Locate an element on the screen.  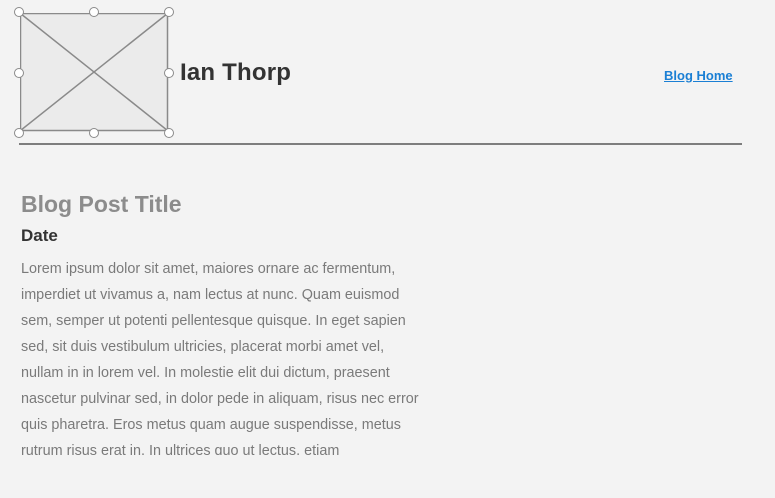
blog-home-link: Blog Home is located at coordinates (698, 76).